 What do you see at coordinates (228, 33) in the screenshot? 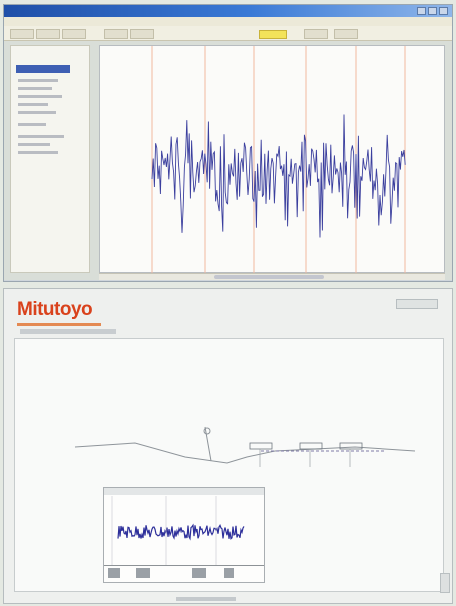
I see `toolbar` at bounding box center [228, 33].